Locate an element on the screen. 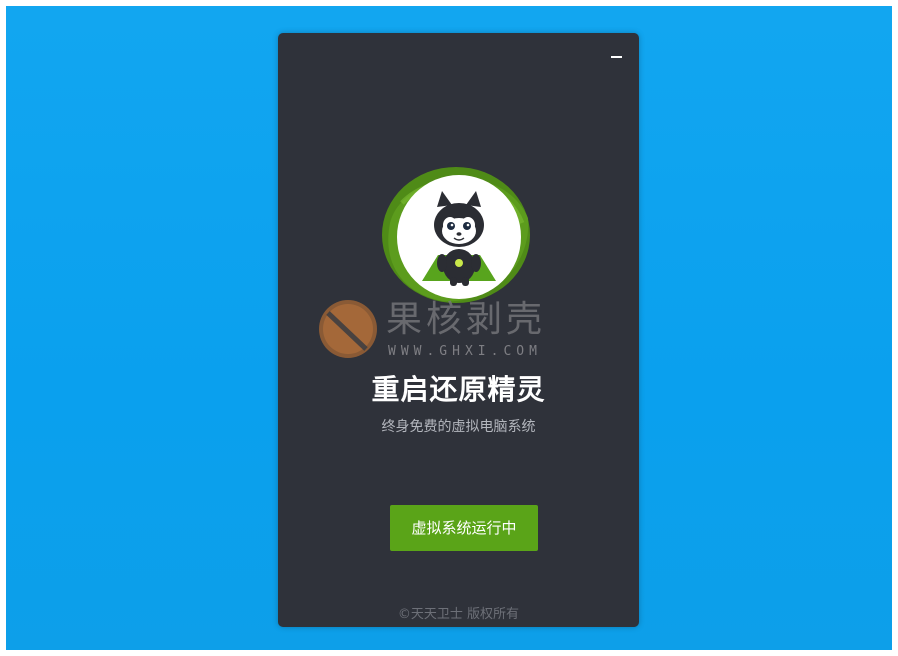  raccoon-hero-logo-icon is located at coordinates (456, 235).